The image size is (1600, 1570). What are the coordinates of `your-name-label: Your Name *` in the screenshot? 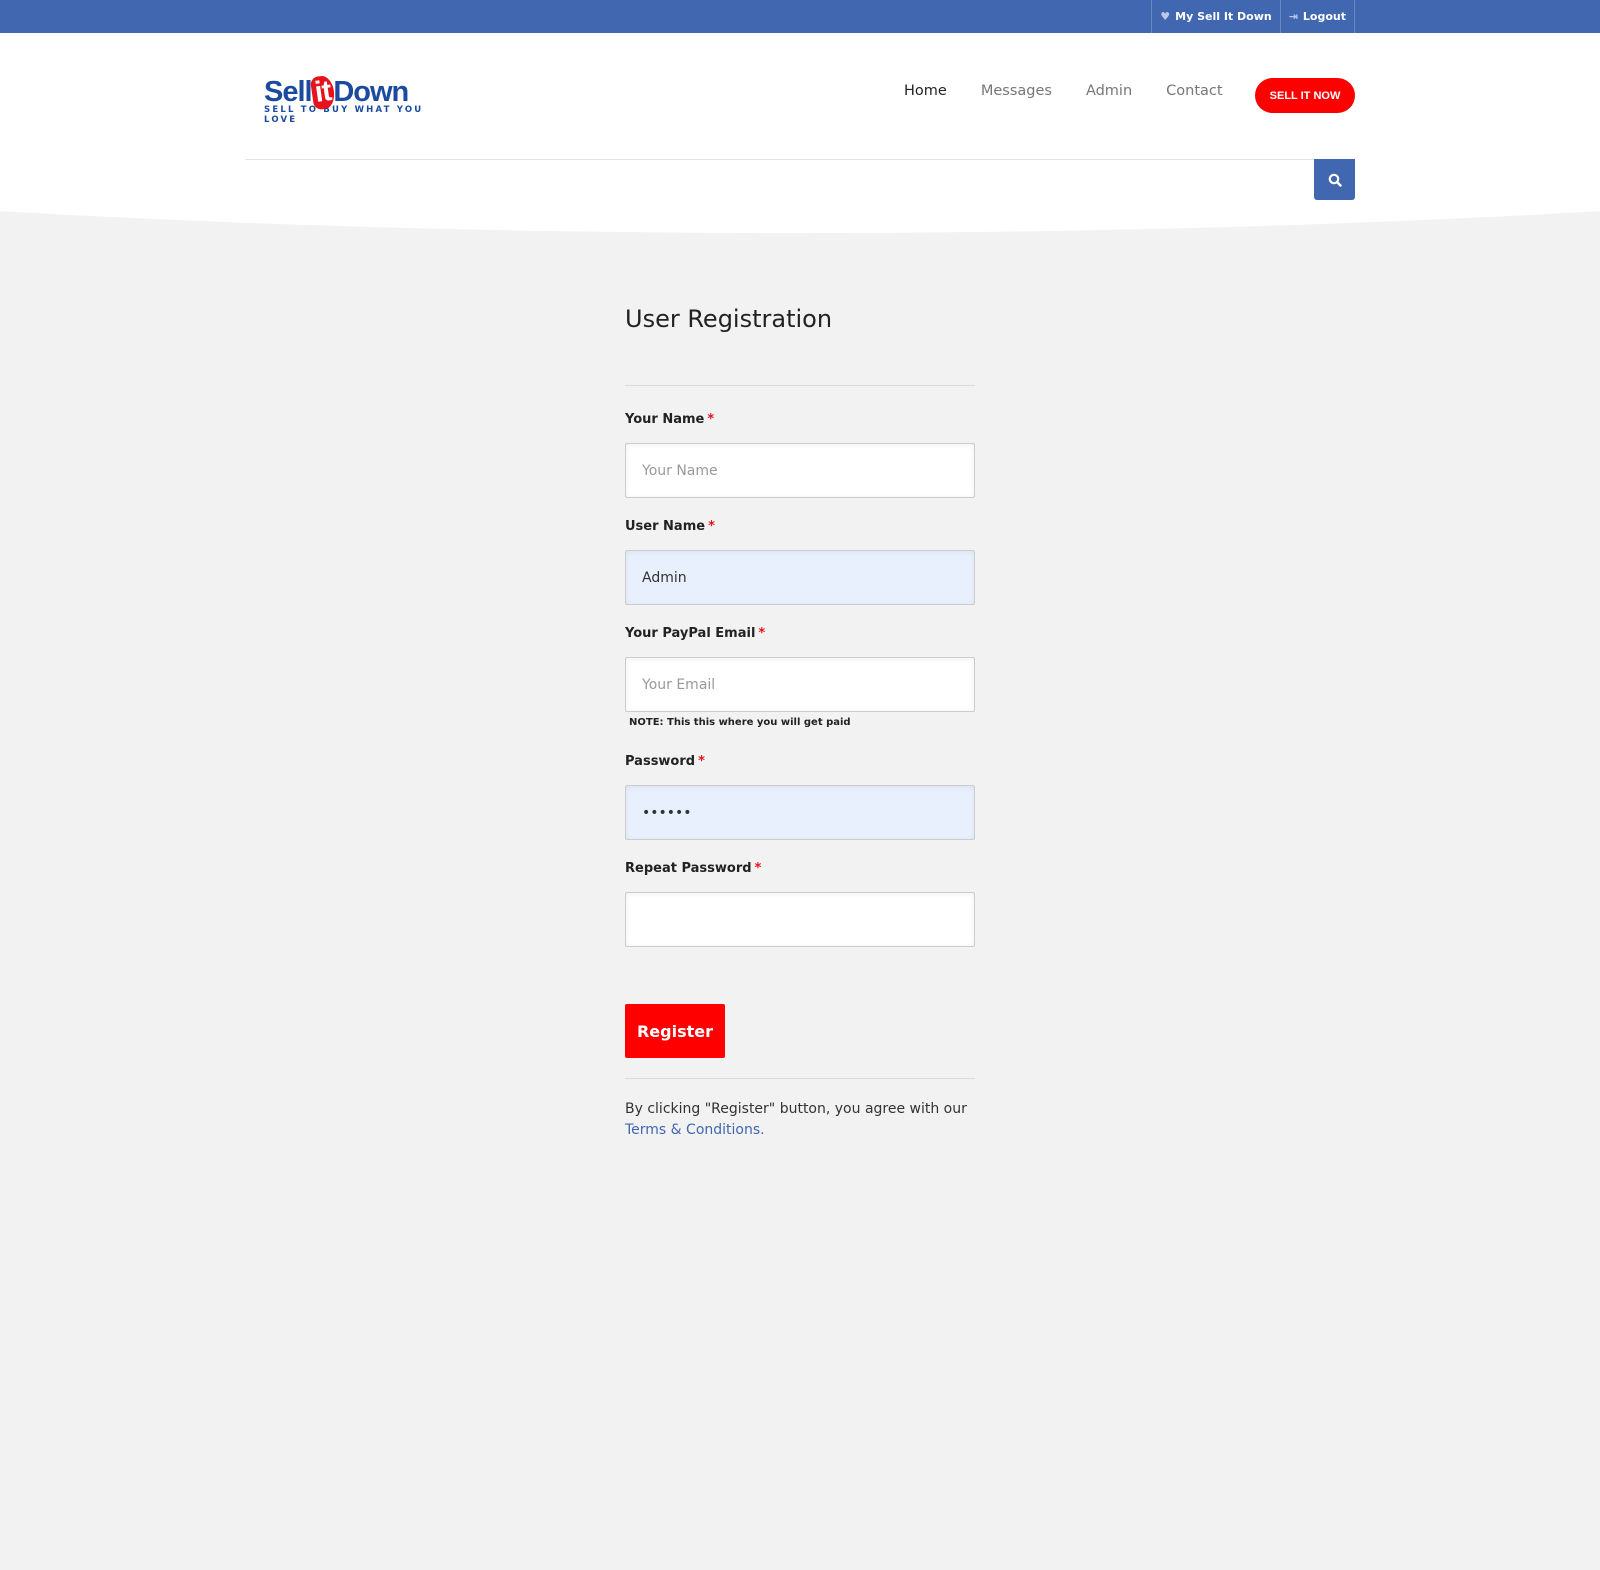 It's located at (670, 419).